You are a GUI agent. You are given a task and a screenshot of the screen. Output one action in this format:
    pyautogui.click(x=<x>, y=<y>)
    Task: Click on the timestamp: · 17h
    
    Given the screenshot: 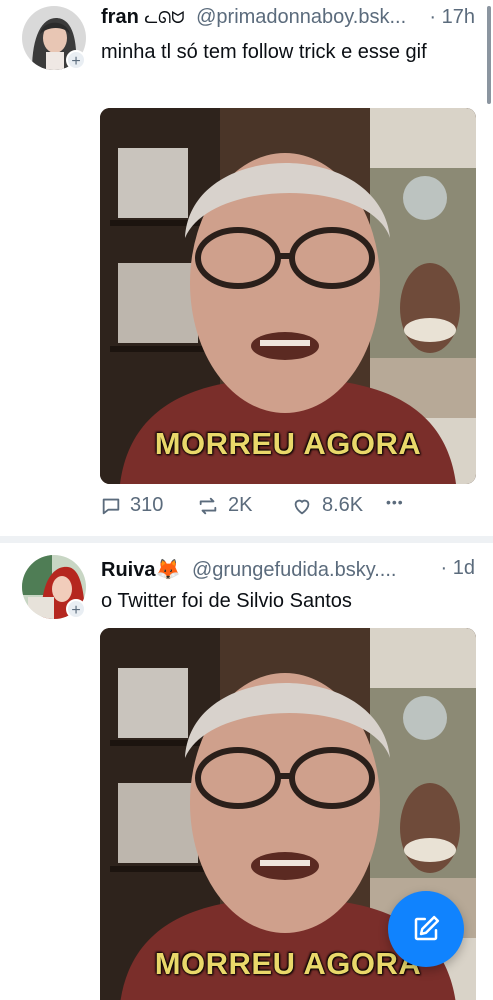 What is the action you would take?
    pyautogui.click(x=450, y=17)
    